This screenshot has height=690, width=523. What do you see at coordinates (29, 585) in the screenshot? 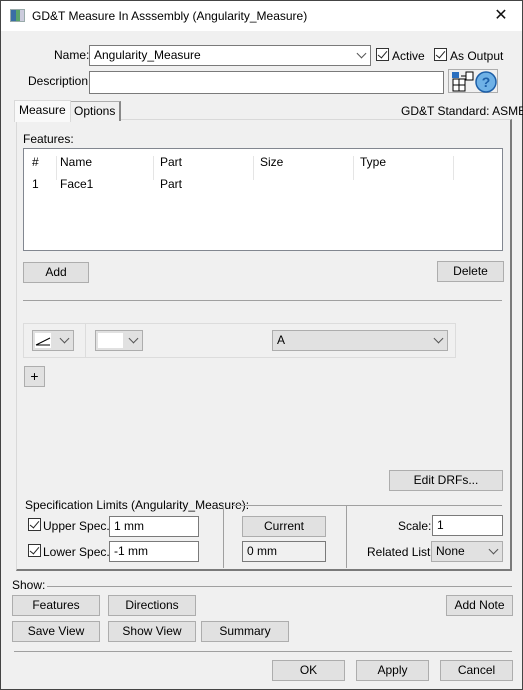
I see `show-label: Show:` at bounding box center [29, 585].